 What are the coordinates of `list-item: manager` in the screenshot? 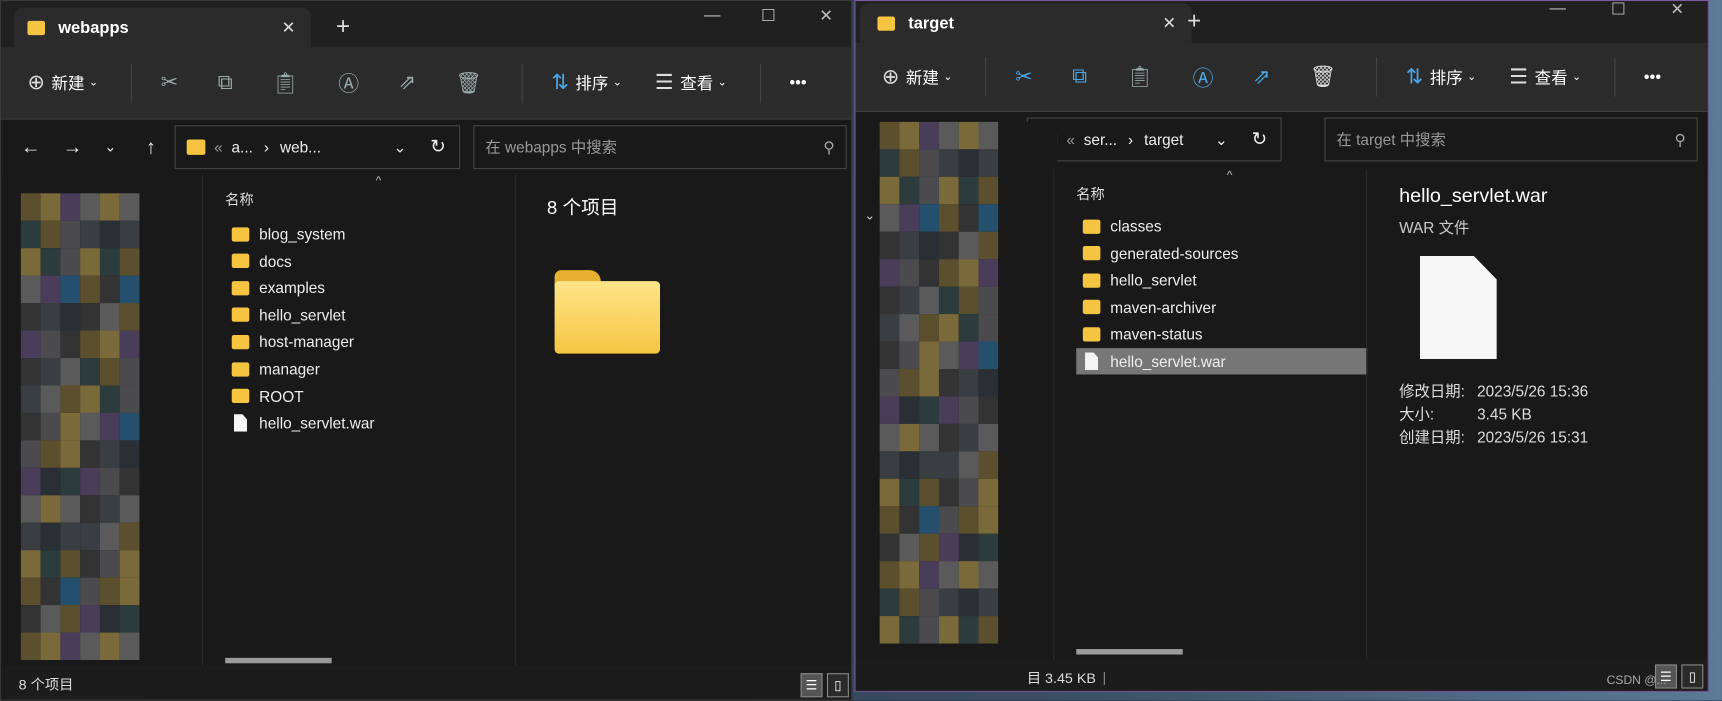 It's located at (357, 369).